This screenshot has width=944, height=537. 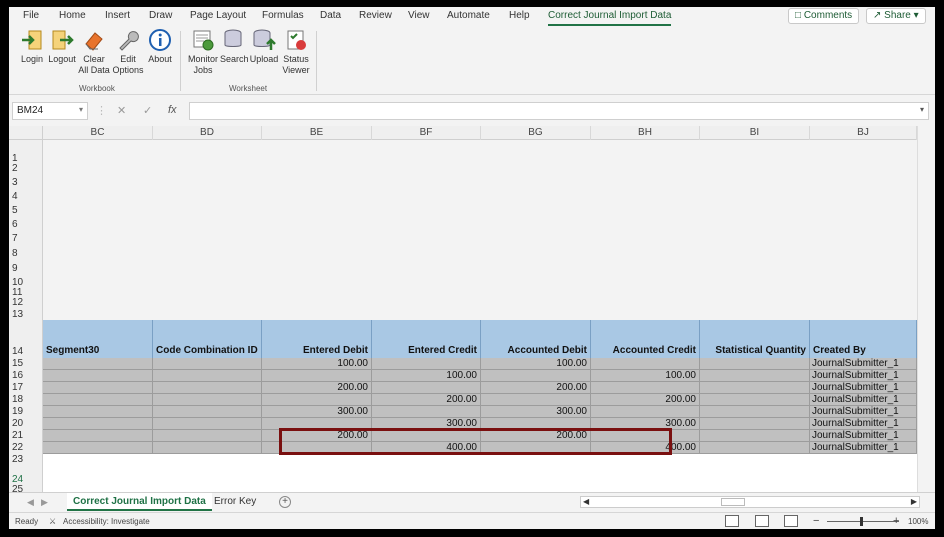 I want to click on tab-correct-journal-import-data: Correct Journal Import Data, so click(x=610, y=18).